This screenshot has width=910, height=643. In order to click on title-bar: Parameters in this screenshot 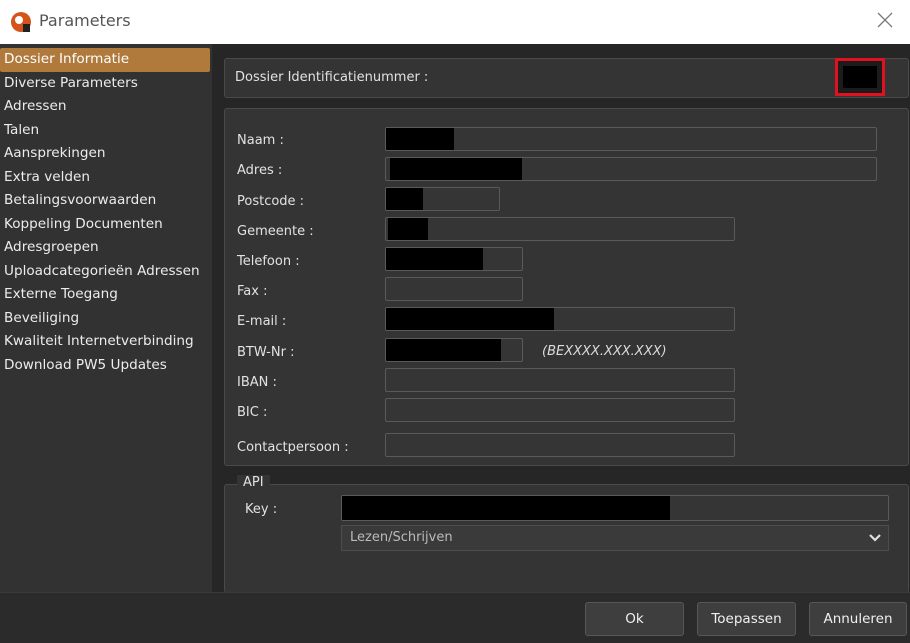, I will do `click(455, 22)`.